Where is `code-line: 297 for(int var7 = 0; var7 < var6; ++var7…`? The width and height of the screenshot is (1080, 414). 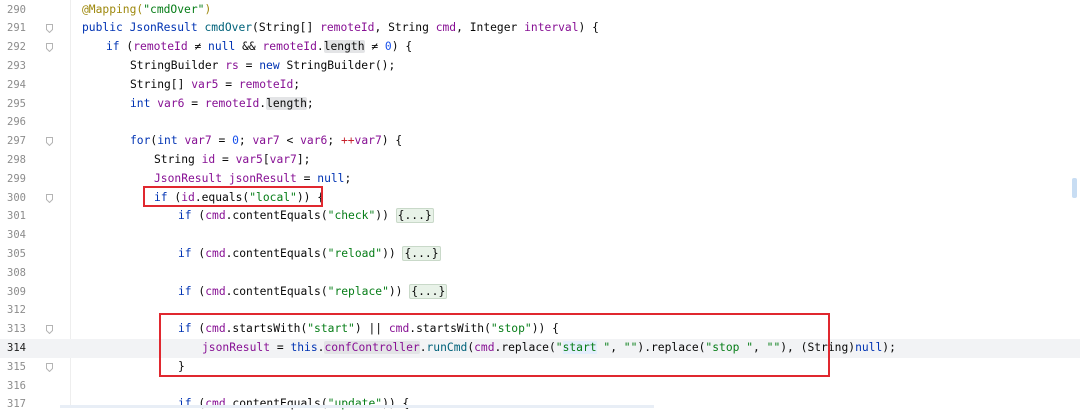
code-line: 297 for(int var7 = 0; var7 < var6; ++var7… is located at coordinates (540, 141).